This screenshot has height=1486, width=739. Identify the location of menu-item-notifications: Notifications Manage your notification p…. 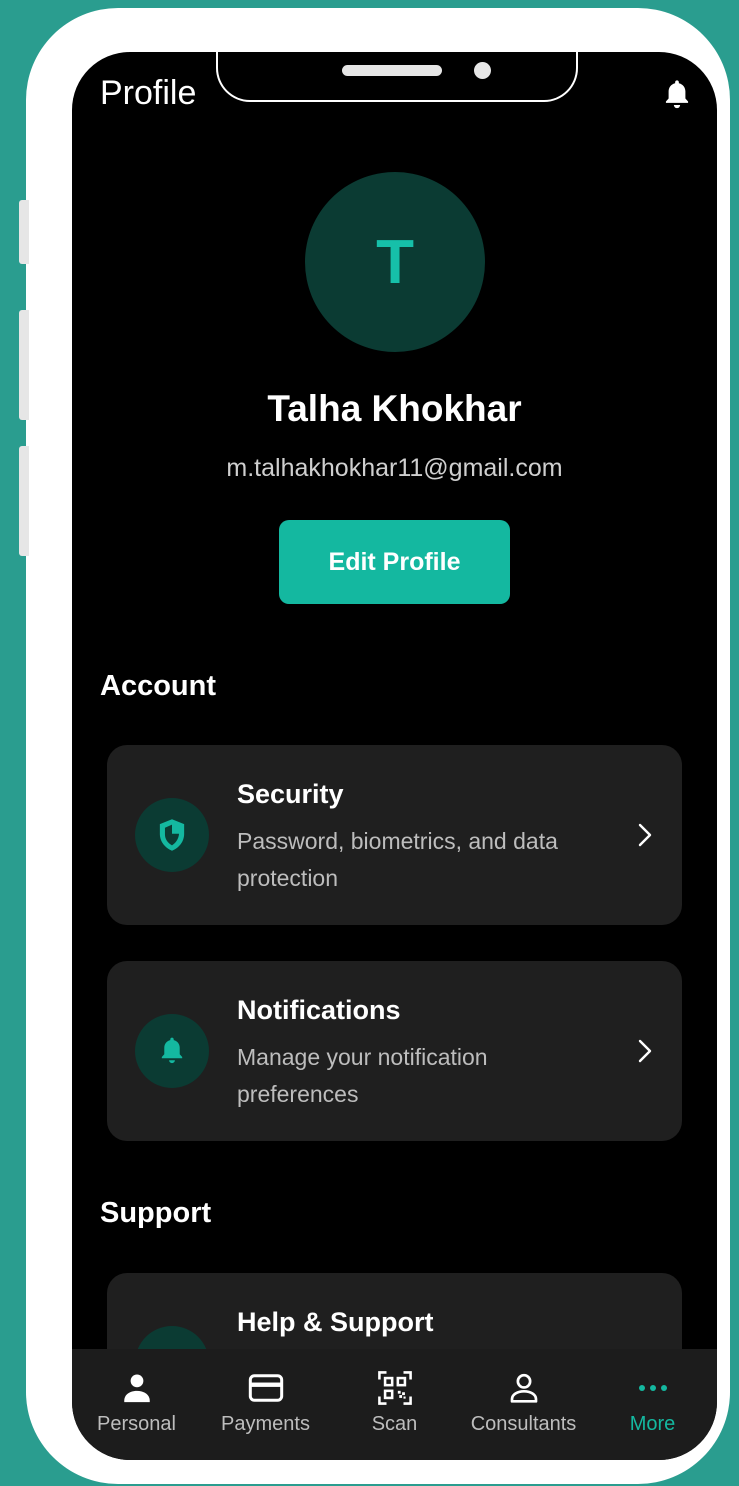
(394, 1051).